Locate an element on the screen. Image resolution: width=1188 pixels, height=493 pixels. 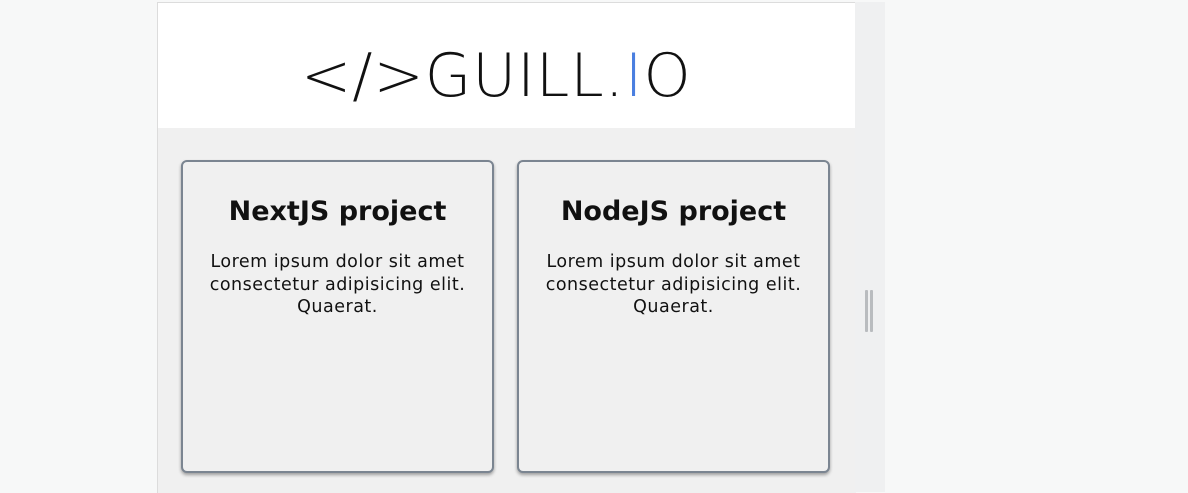
project-card-title: NodeJS project is located at coordinates (673, 211).